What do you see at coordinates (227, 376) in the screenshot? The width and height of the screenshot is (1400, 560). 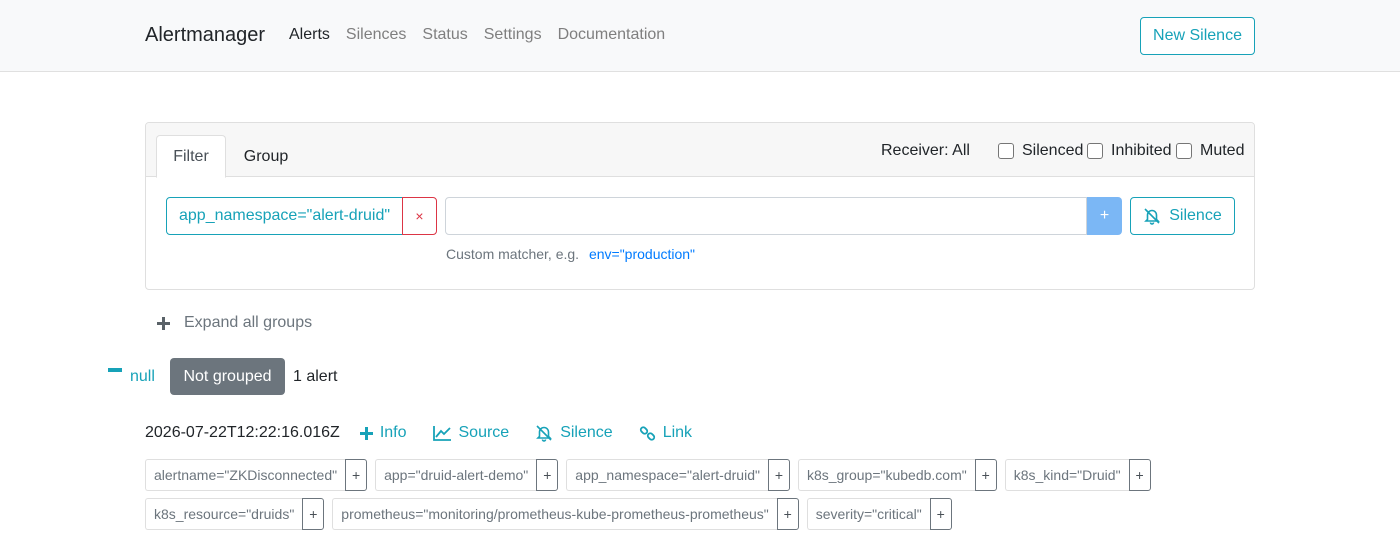 I see `group-badge: Not grouped` at bounding box center [227, 376].